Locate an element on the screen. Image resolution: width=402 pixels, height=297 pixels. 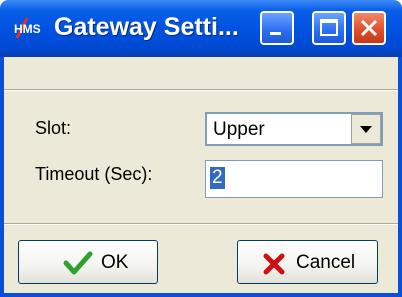
hms-logo-icon: HMS is located at coordinates (27, 28).